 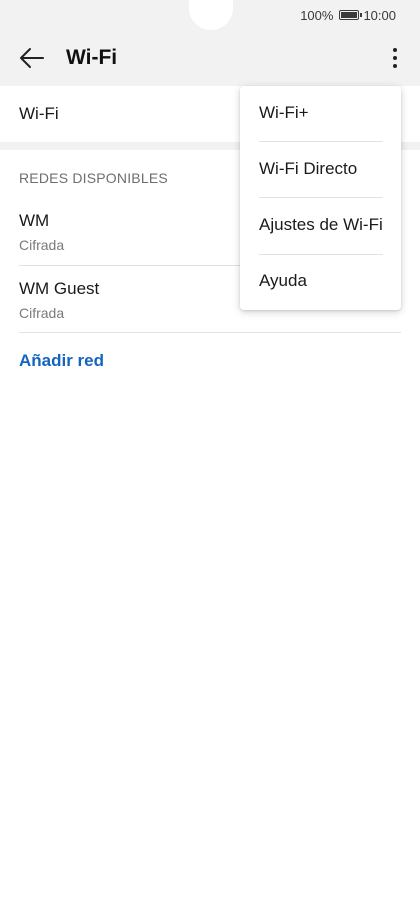 I want to click on battery-icon, so click(x=351, y=15).